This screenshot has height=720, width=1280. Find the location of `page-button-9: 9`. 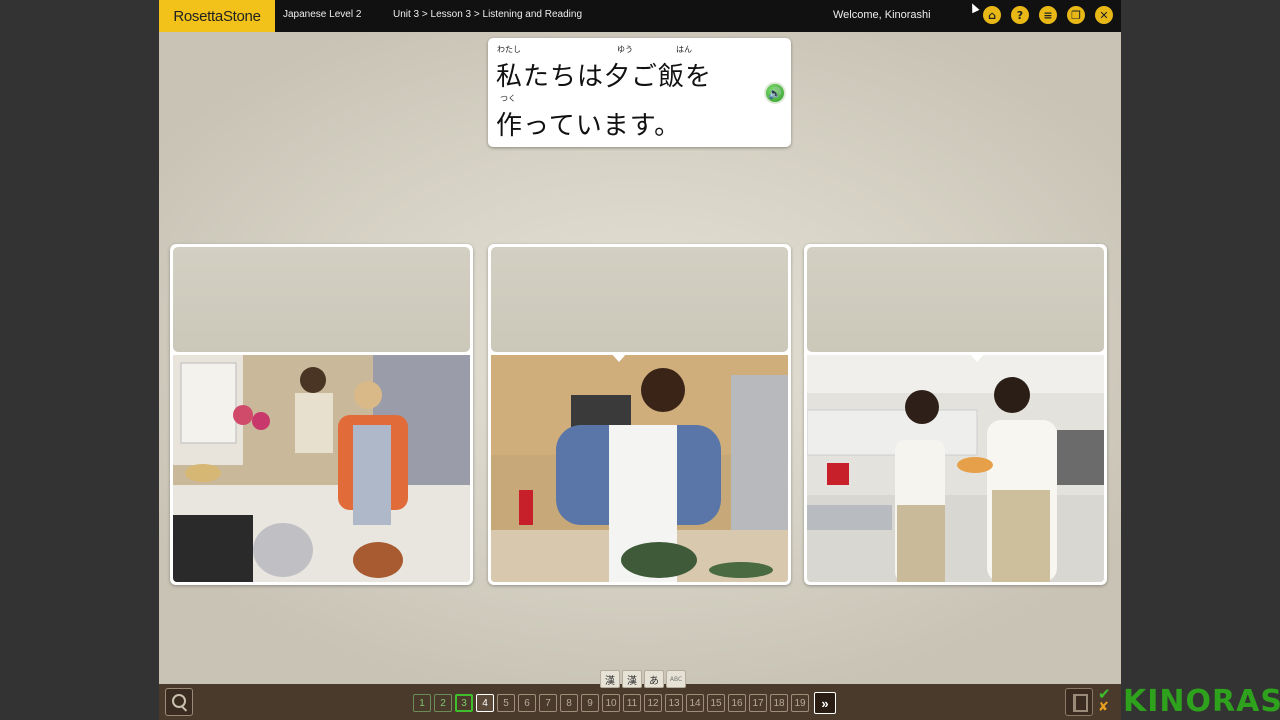

page-button-9: 9 is located at coordinates (590, 703).